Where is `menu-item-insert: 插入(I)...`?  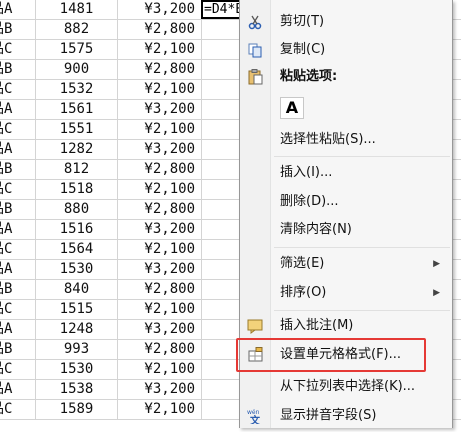 menu-item-insert: 插入(I)... is located at coordinates (346, 173).